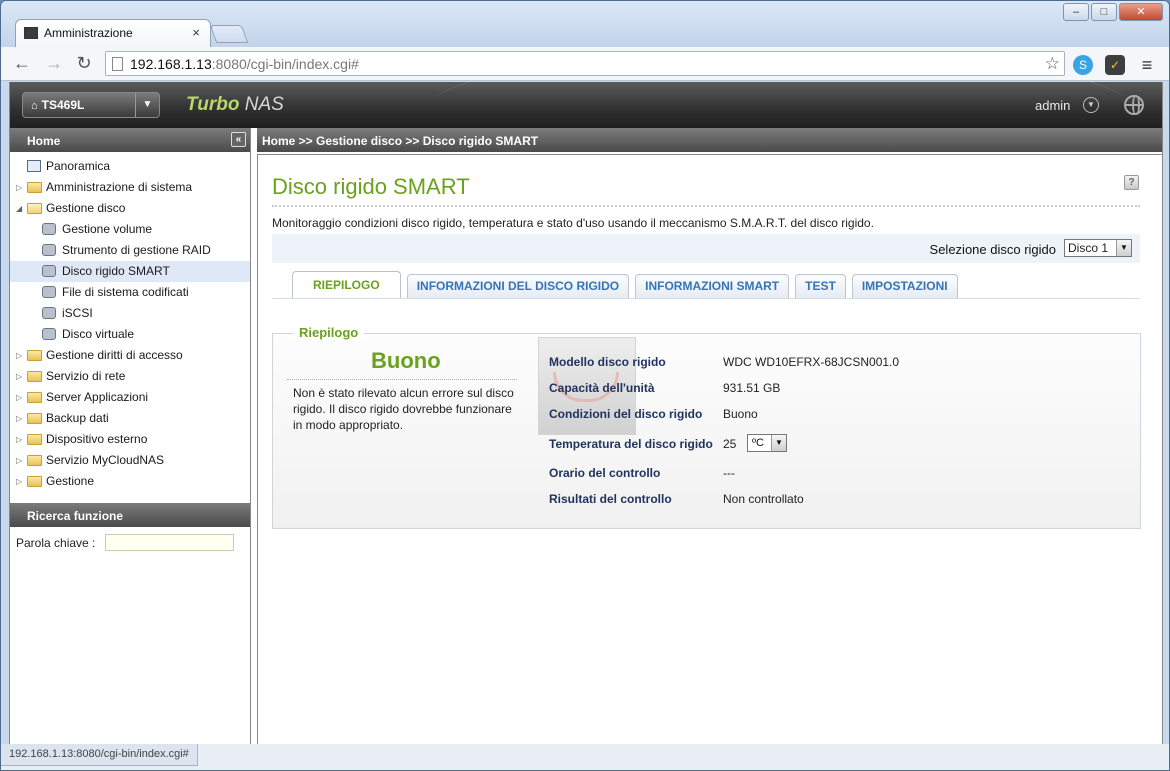 This screenshot has width=1170, height=771. Describe the element at coordinates (130, 271) in the screenshot. I see `nav-item-smart: Disco rigido SMART` at that location.